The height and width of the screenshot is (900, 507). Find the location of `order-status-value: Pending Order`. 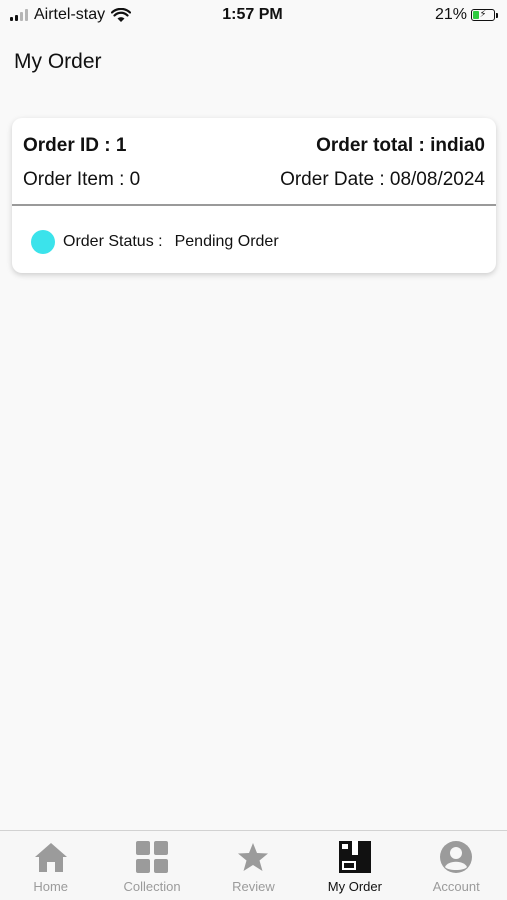

order-status-value: Pending Order is located at coordinates (226, 241).